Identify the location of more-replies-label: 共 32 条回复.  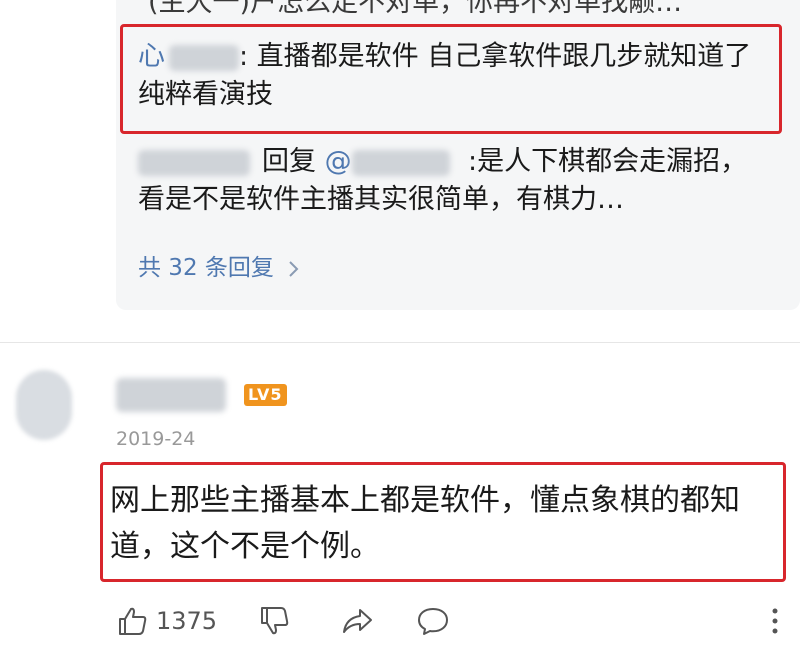
(206, 268).